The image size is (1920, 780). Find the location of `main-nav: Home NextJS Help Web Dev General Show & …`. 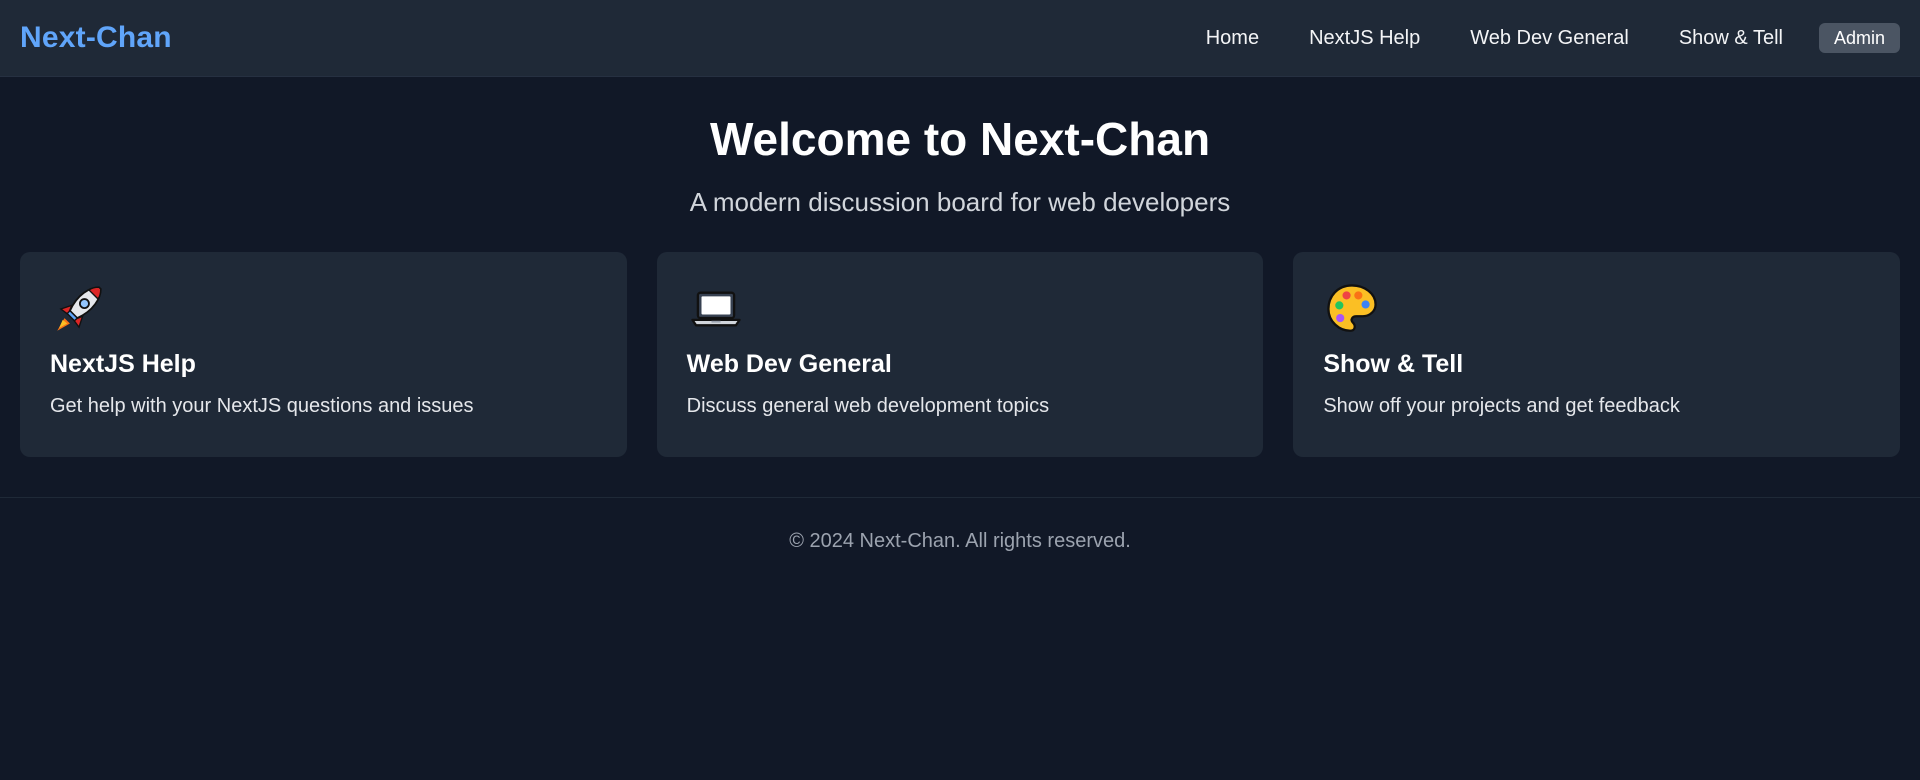

main-nav: Home NextJS Help Web Dev General Show & … is located at coordinates (1553, 38).